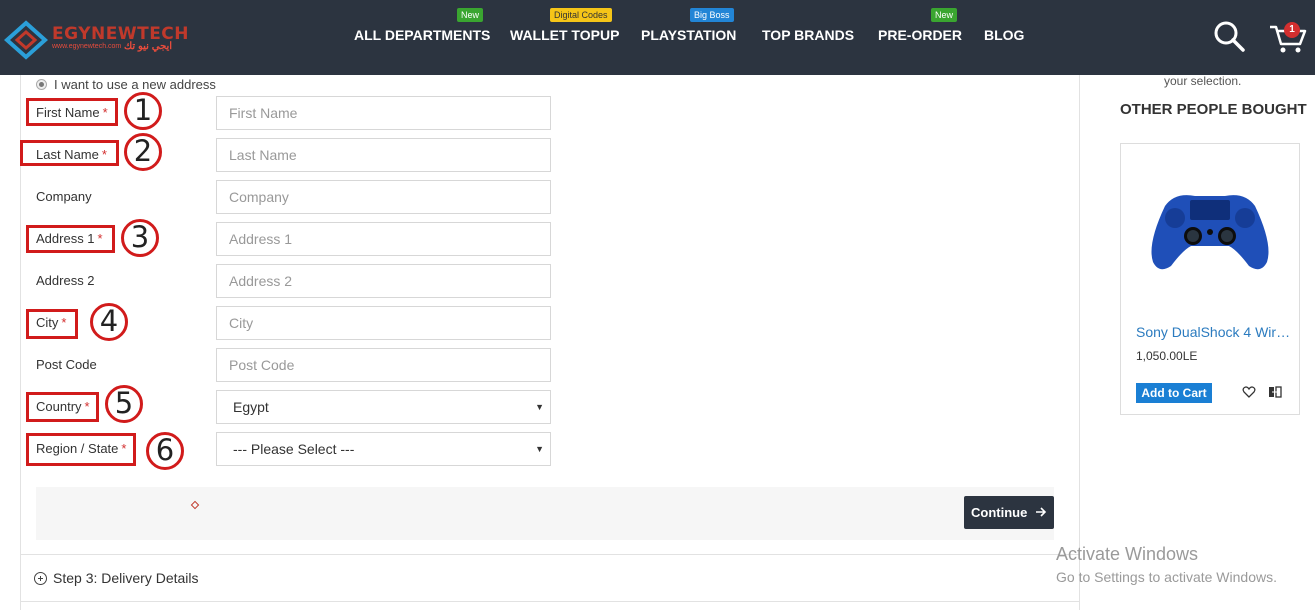 The image size is (1315, 610). I want to click on new-address-label: I want to use a new address, so click(135, 84).